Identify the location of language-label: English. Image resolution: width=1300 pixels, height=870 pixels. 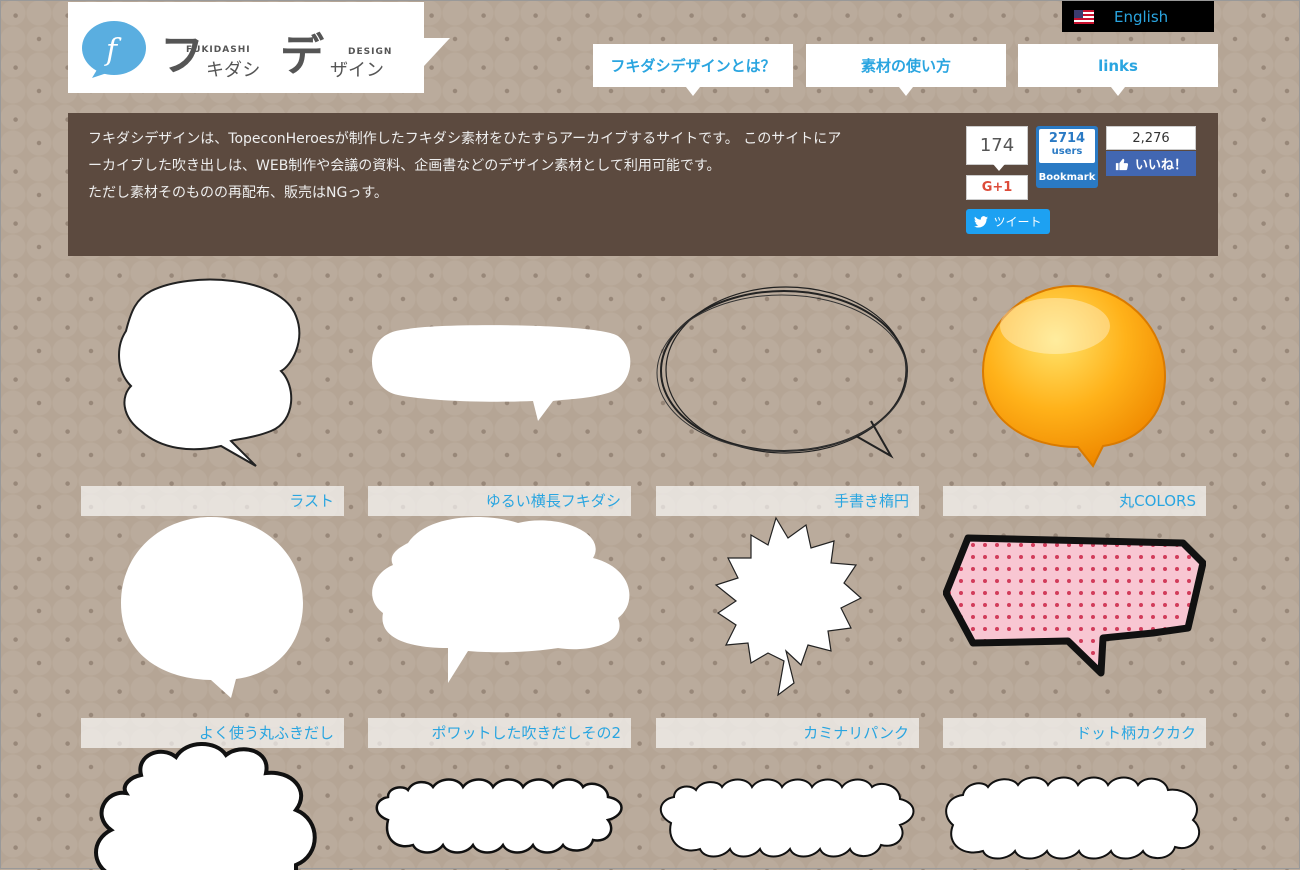
(1141, 16).